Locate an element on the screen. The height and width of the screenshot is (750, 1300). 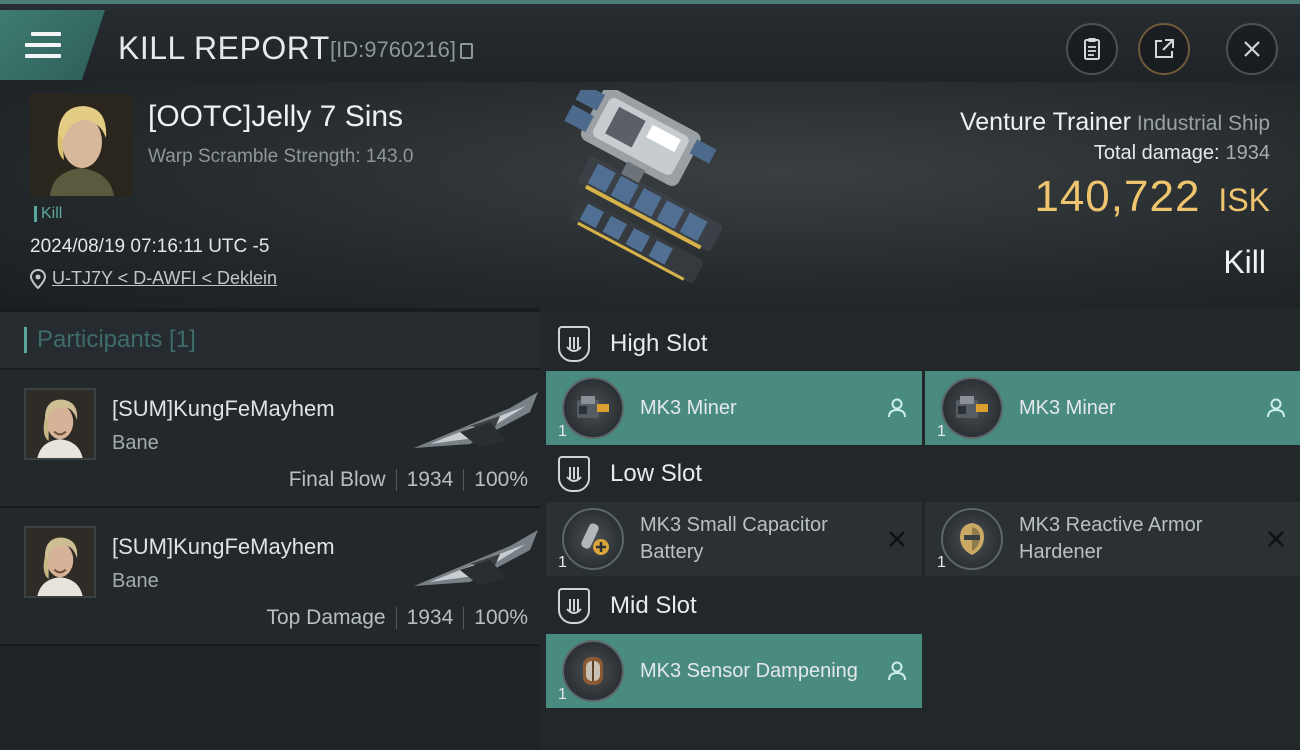
total-damage-label: Total damage: is located at coordinates (1156, 153).